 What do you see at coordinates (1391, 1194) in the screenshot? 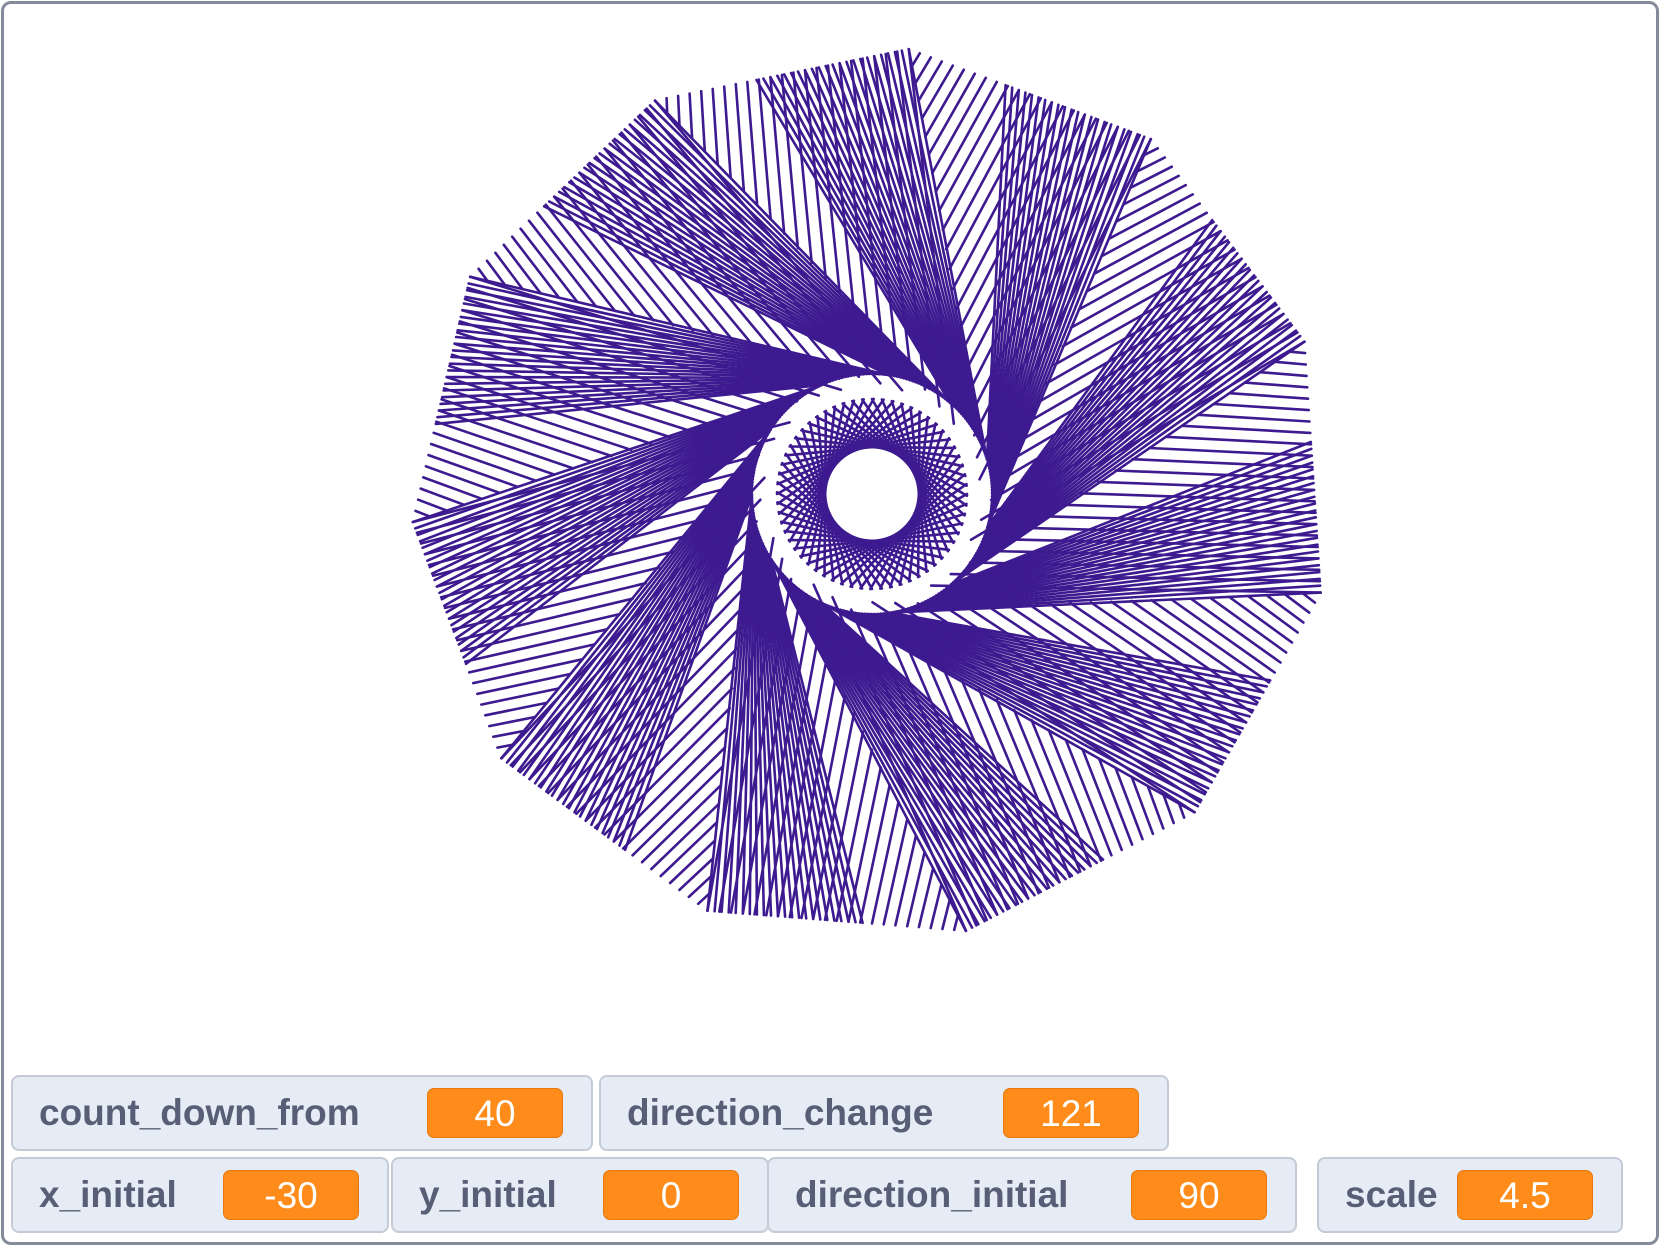
I see `monitor-label: scale` at bounding box center [1391, 1194].